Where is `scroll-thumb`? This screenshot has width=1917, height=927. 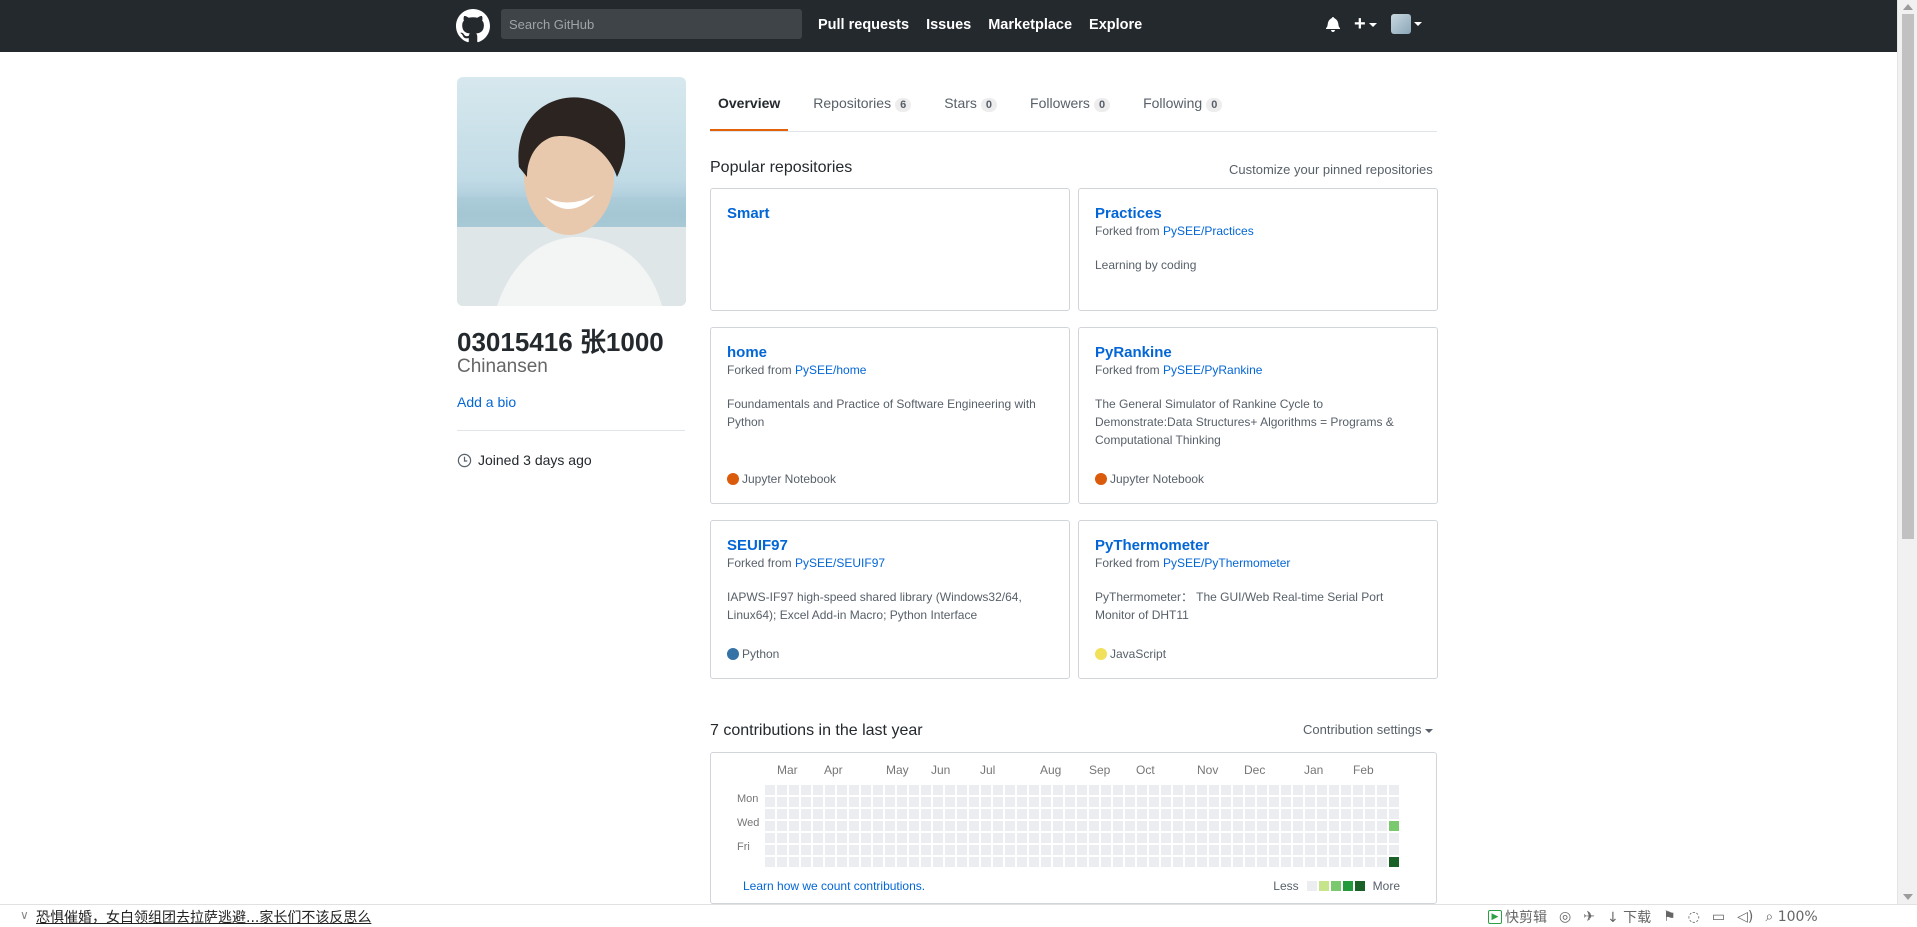
scroll-thumb is located at coordinates (1908, 276).